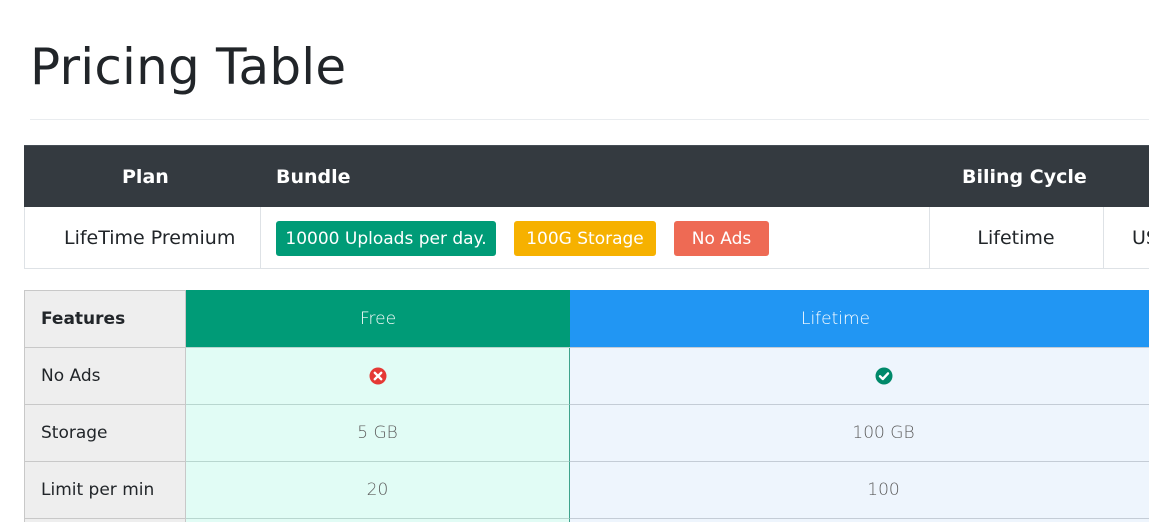  Describe the element at coordinates (378, 319) in the screenshot. I see `free-plan-header: Free` at that location.